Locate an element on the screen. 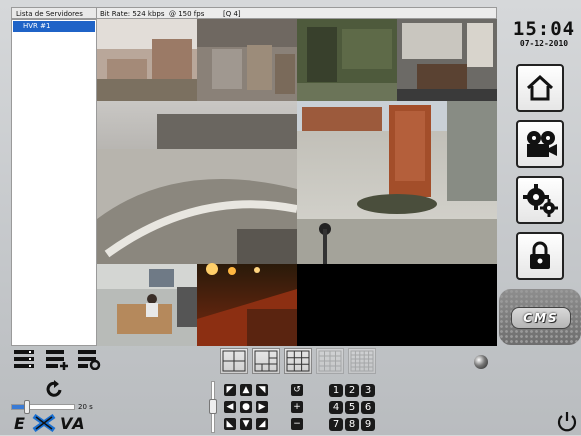 This screenshot has height=436, width=581. keypad-8: 8 is located at coordinates (352, 424).